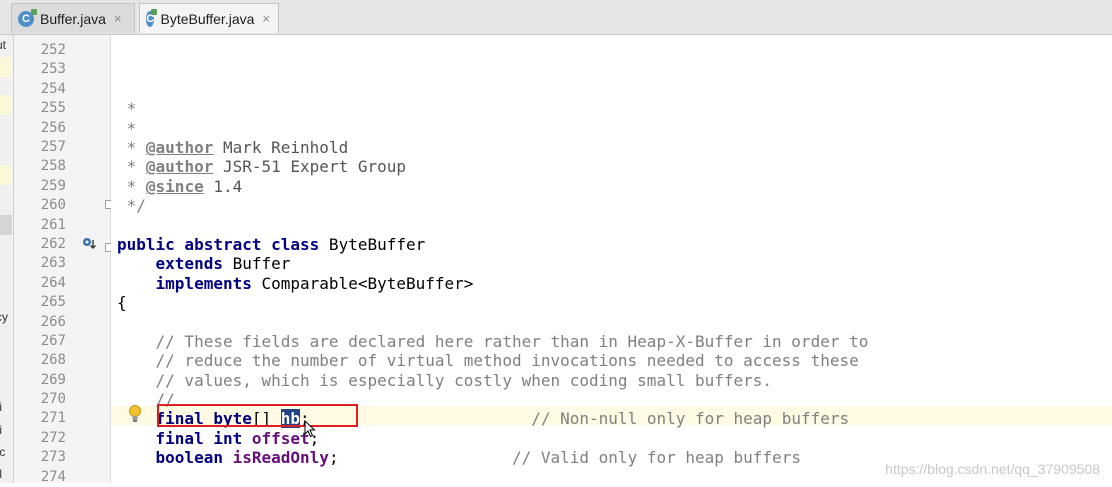  Describe the element at coordinates (131, 205) in the screenshot. I see `code-line-260: */` at that location.